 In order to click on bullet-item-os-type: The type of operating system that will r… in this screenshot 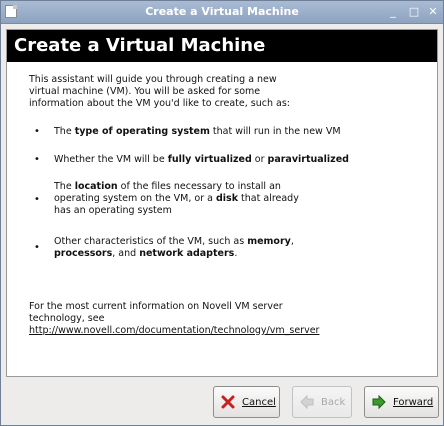, I will do `click(234, 132)`.